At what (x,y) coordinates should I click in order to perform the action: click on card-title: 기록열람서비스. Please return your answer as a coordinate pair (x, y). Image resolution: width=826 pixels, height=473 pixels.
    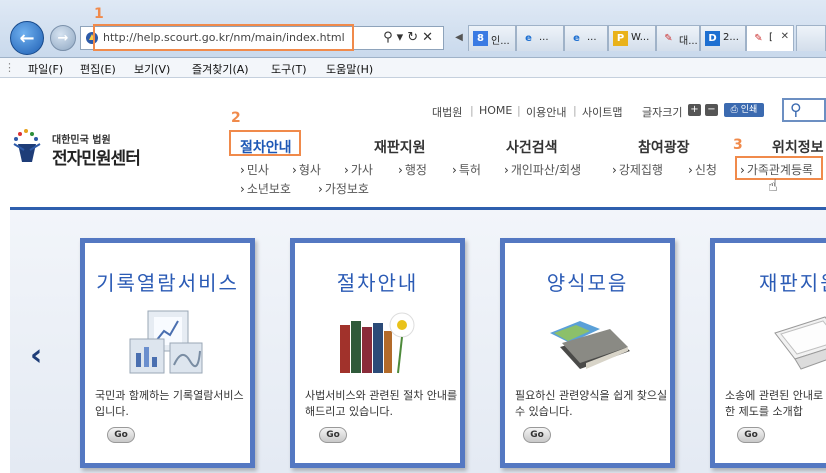
    Looking at the image, I should click on (167, 283).